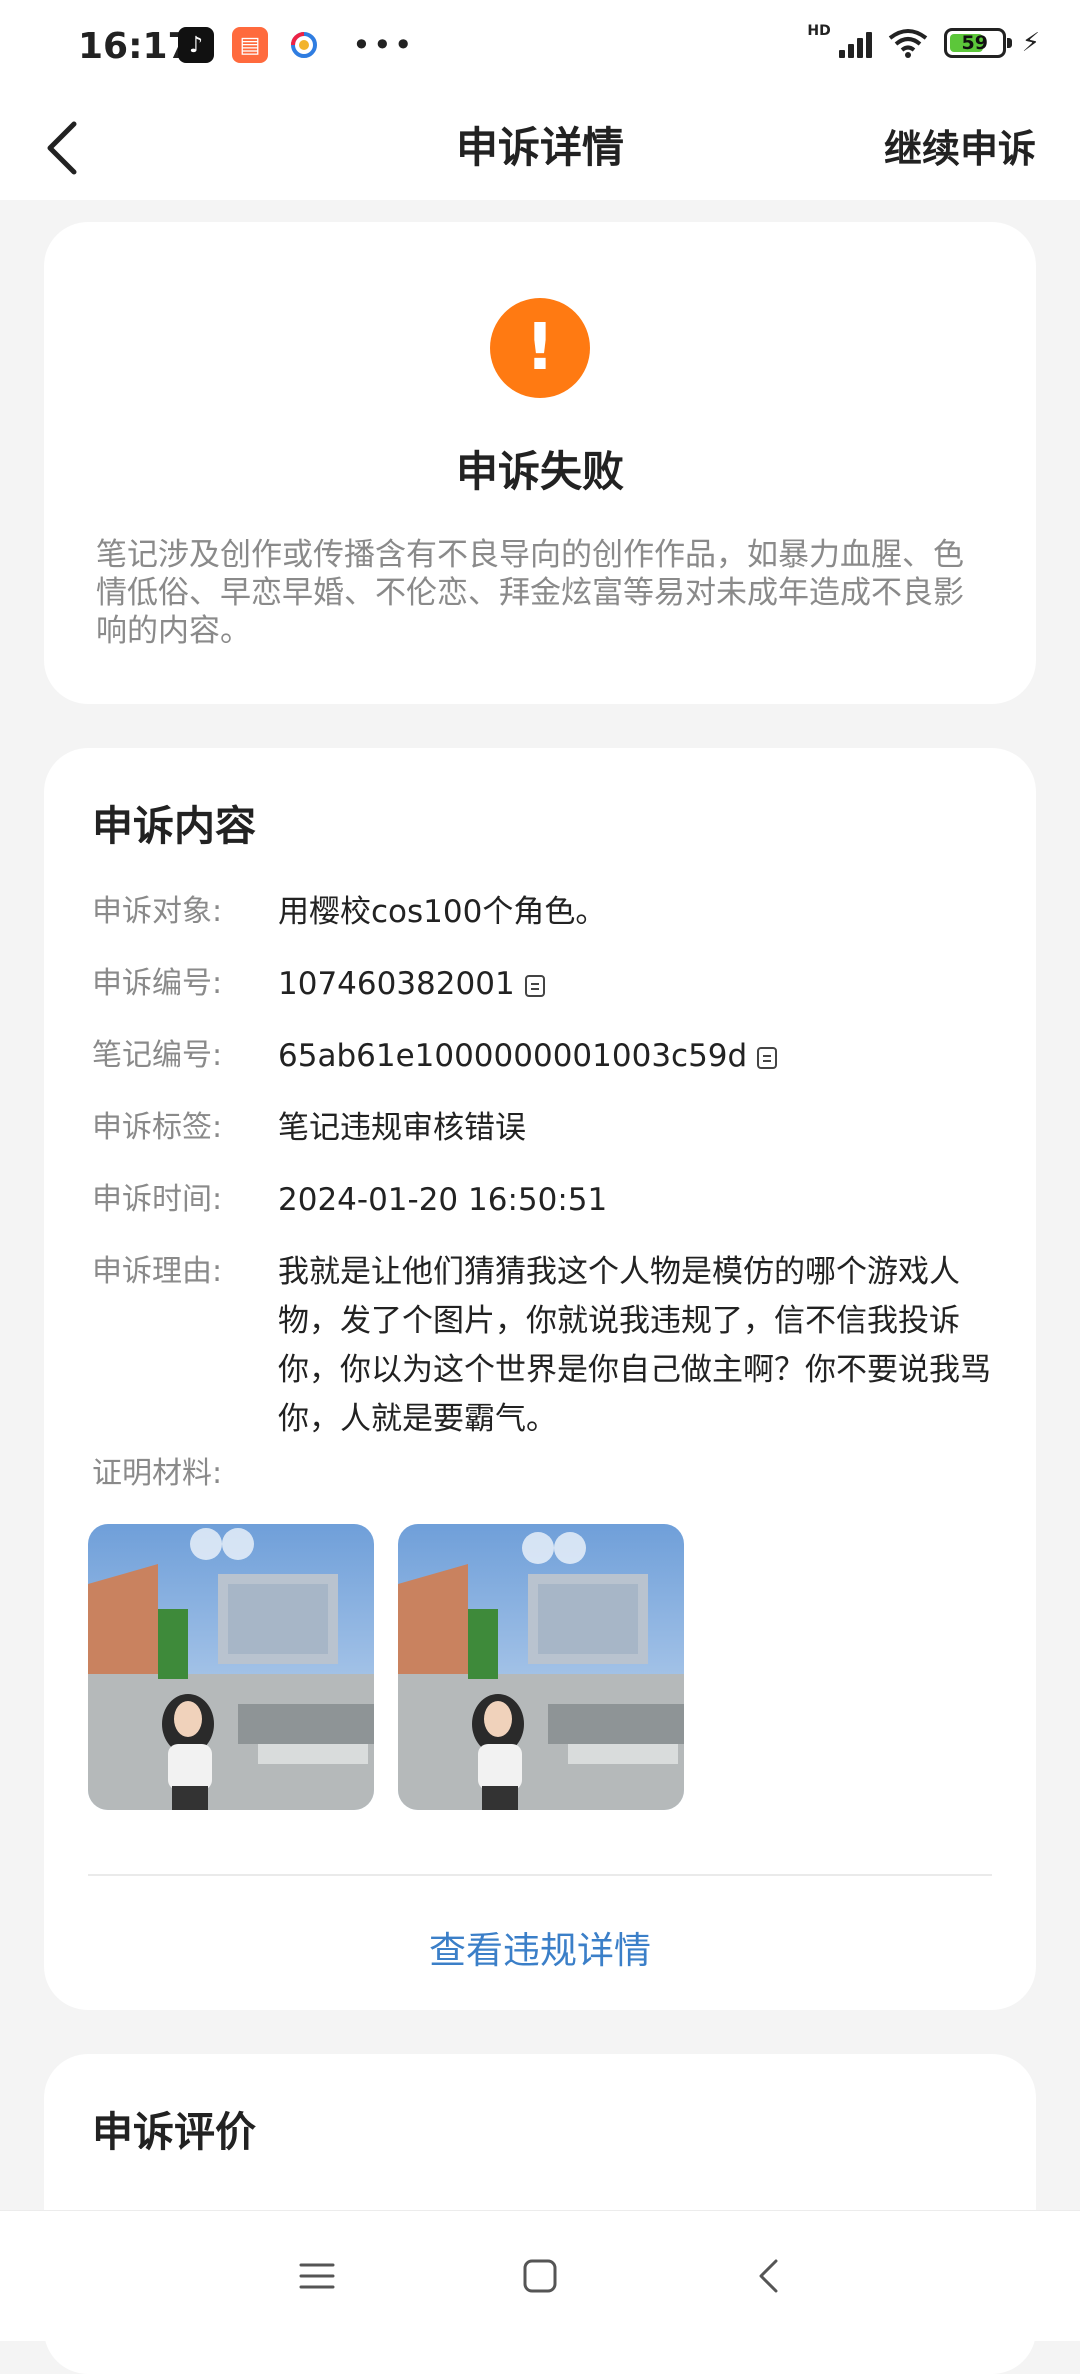 Image resolution: width=1080 pixels, height=2374 pixels. What do you see at coordinates (383, 45) in the screenshot?
I see `more-dots-icon: •••` at bounding box center [383, 45].